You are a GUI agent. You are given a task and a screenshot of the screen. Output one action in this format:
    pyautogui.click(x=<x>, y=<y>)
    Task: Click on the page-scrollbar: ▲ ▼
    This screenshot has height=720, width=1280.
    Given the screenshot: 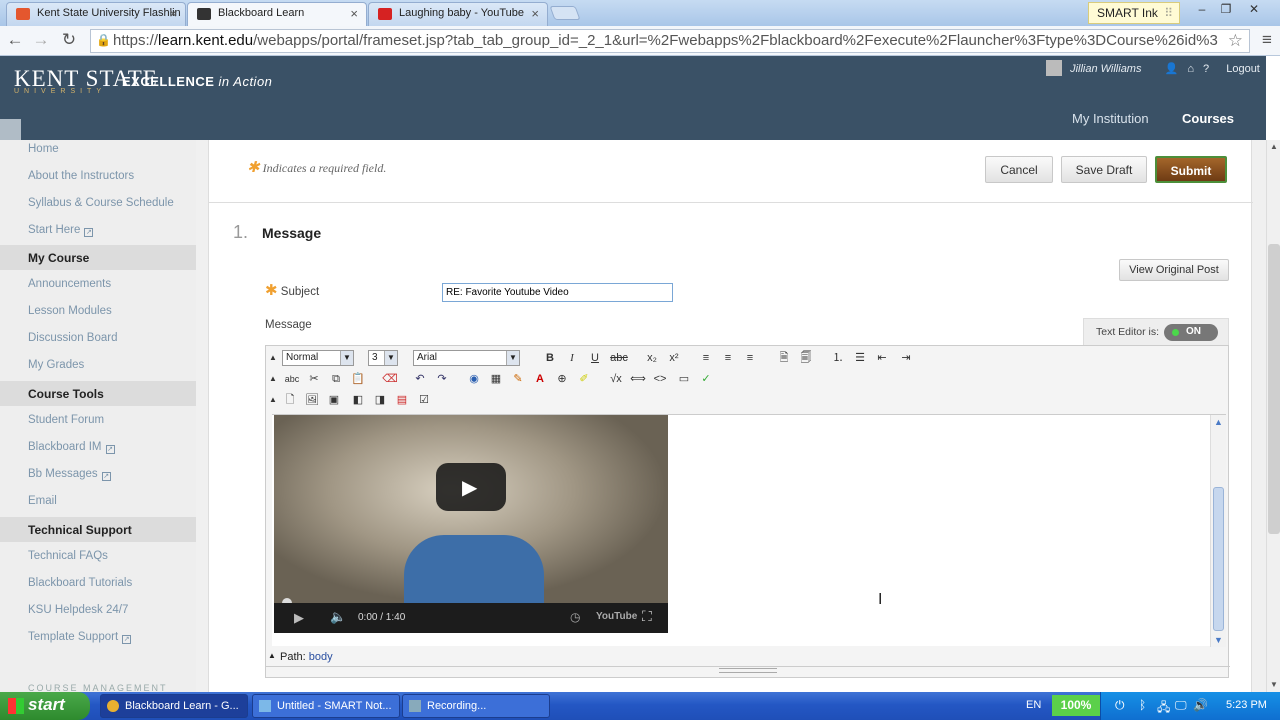 What is the action you would take?
    pyautogui.click(x=1273, y=416)
    